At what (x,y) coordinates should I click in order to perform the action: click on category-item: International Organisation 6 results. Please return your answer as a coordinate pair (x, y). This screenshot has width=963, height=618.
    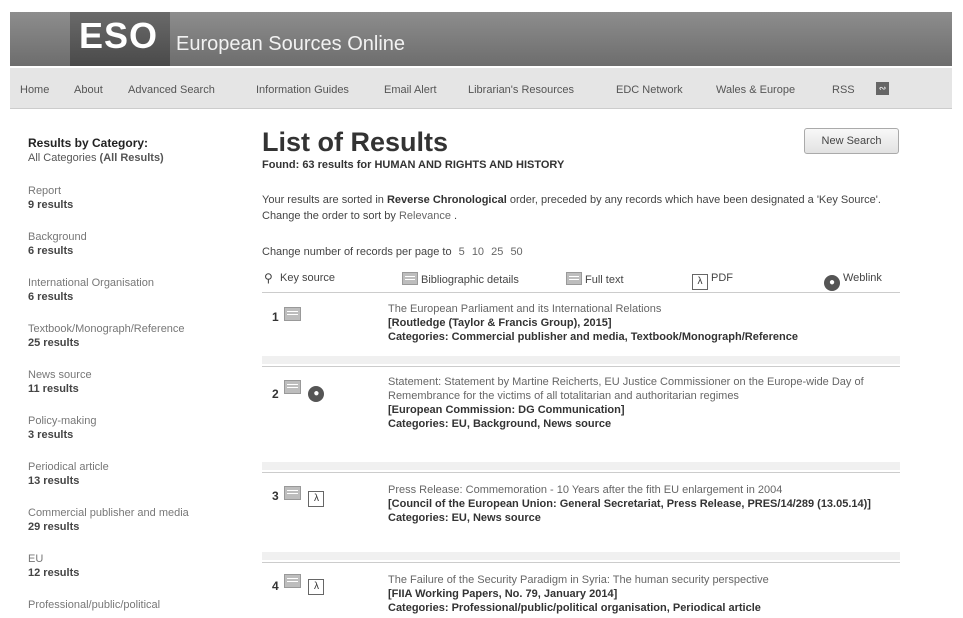
    Looking at the image, I should click on (135, 290).